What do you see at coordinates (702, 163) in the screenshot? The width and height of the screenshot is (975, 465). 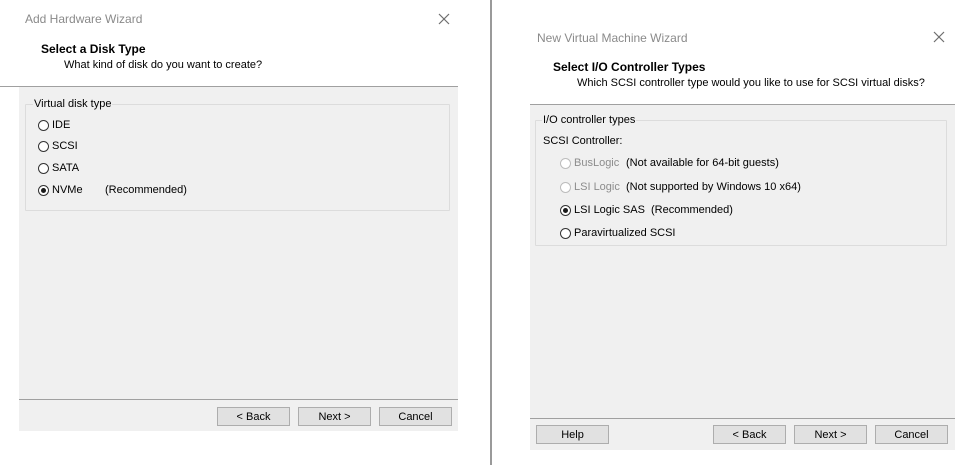 I see `option-note: (Not available for 64-bit guests)` at bounding box center [702, 163].